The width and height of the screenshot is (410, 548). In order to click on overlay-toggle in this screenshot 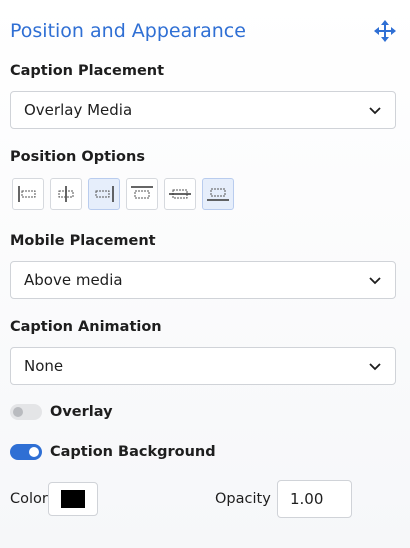, I will do `click(26, 412)`.